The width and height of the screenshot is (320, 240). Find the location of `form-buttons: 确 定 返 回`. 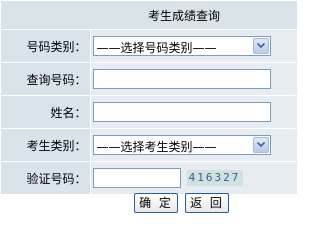

form-buttons: 确 定 返 回 is located at coordinates (181, 203).